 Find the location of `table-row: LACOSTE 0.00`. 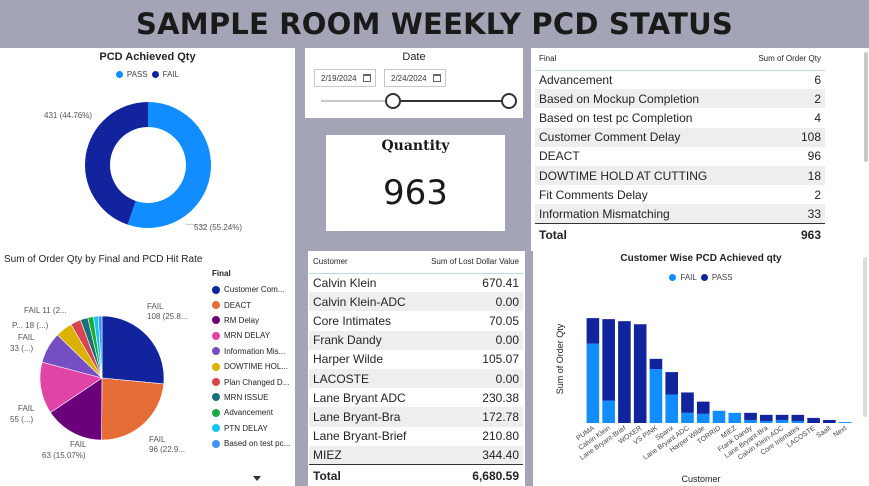

table-row: LACOSTE 0.00 is located at coordinates (416, 378).